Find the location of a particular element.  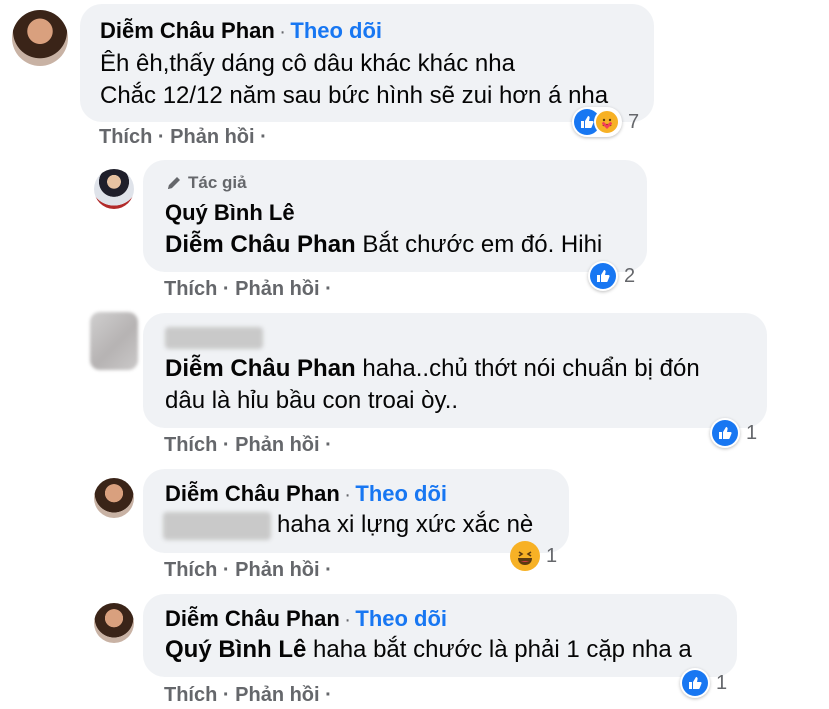

comment-text-body: Bắt chước em đó. Hihi is located at coordinates (479, 244).